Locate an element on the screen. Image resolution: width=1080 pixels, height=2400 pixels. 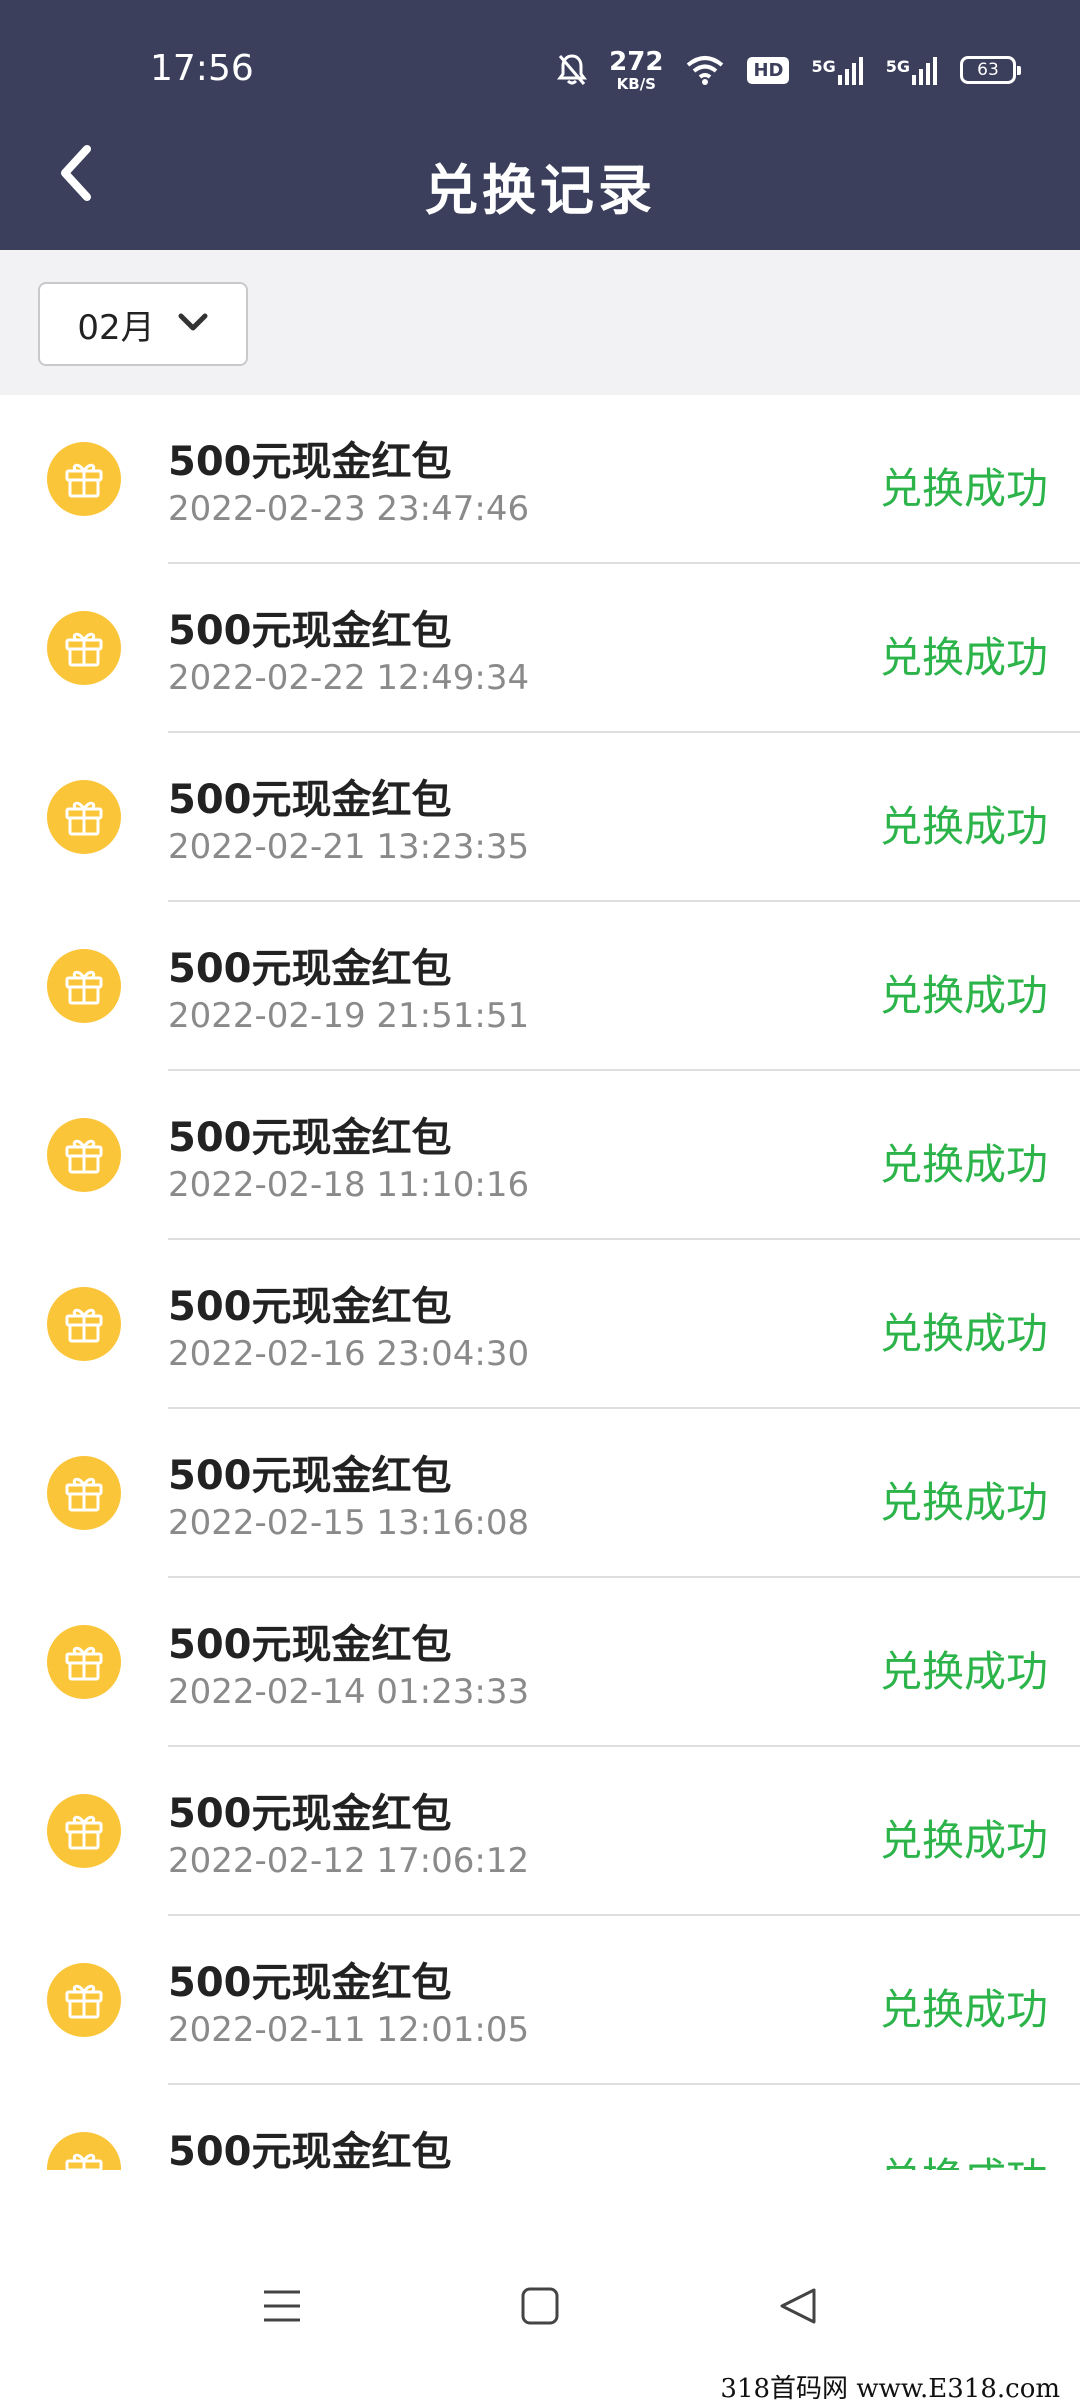
status-icons: 272 KB/S HD 5G 5G 63 is located at coordinates (789, 70).